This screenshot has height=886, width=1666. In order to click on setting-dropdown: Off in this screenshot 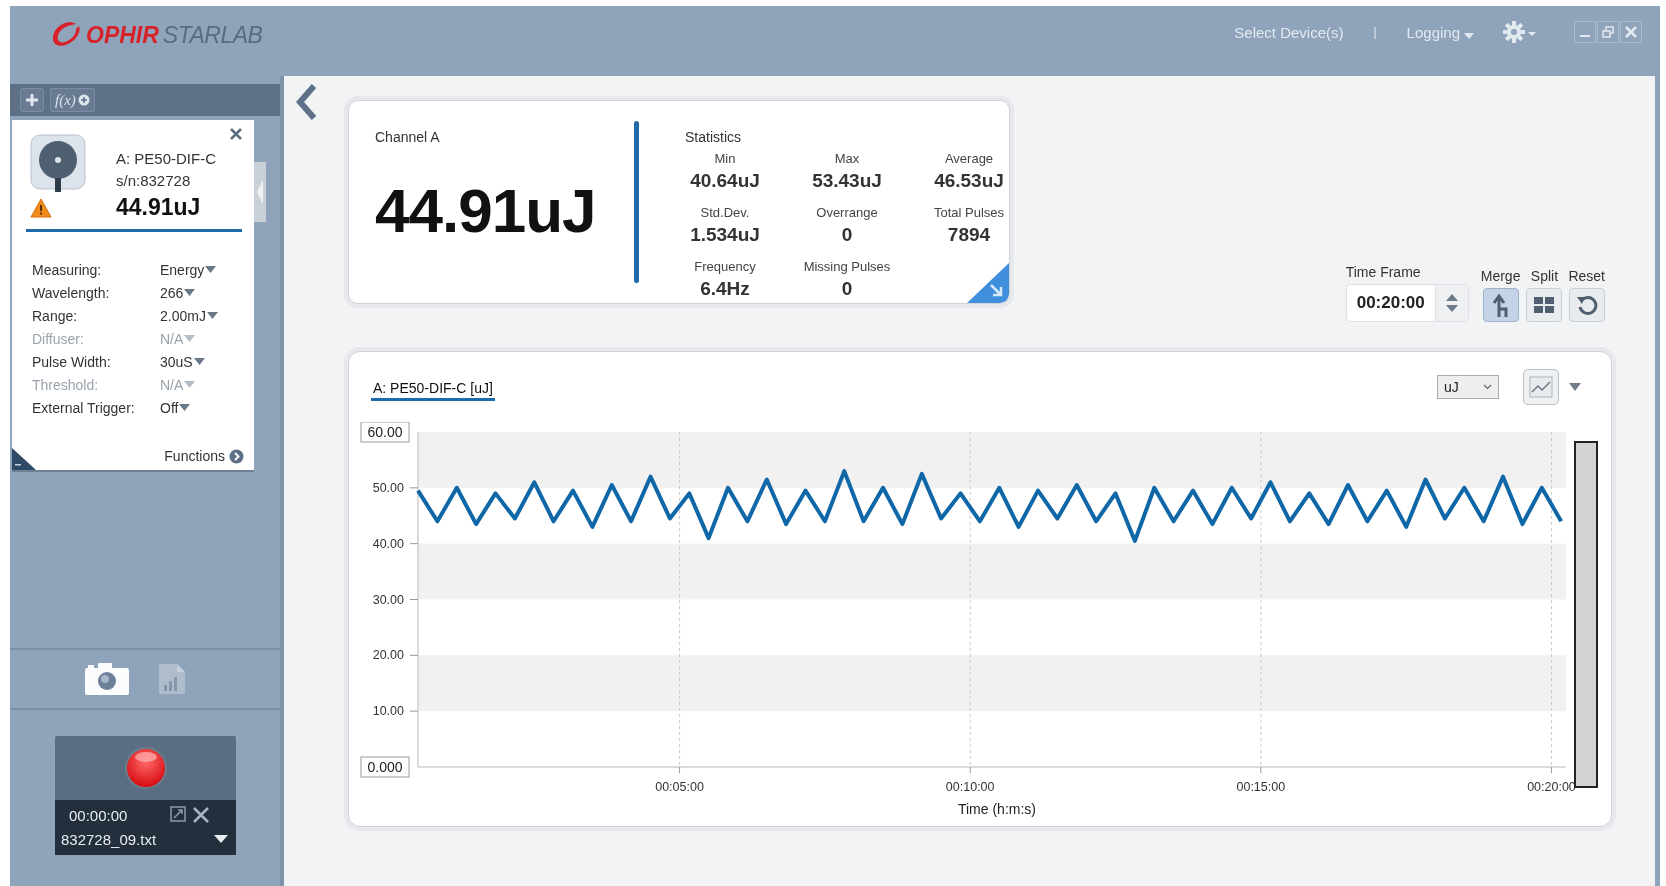, I will do `click(175, 407)`.